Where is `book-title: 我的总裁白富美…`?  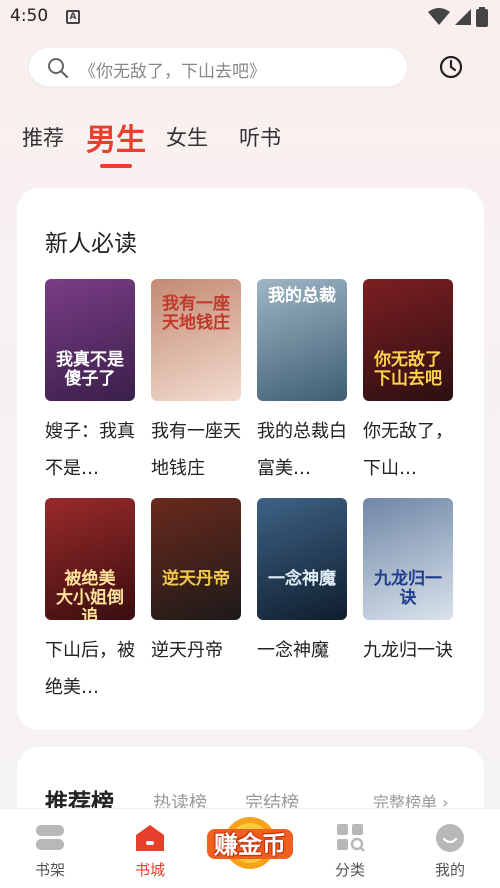 book-title: 我的总裁白富美… is located at coordinates (302, 450).